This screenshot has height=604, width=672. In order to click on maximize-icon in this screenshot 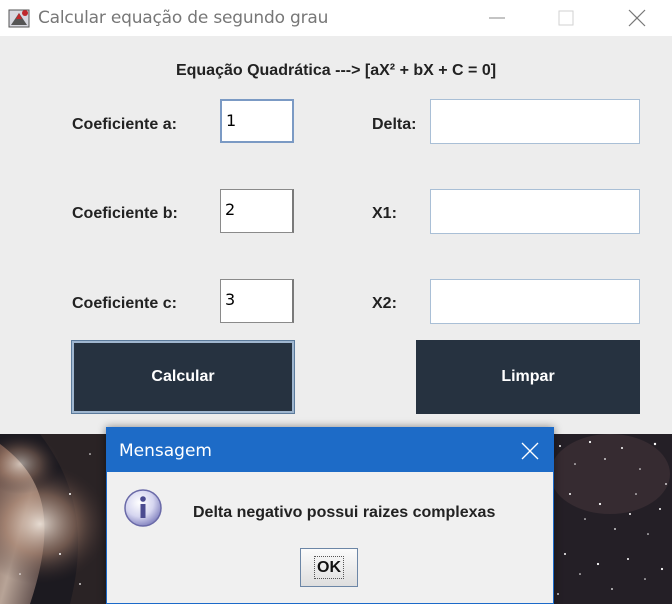, I will do `click(566, 18)`.